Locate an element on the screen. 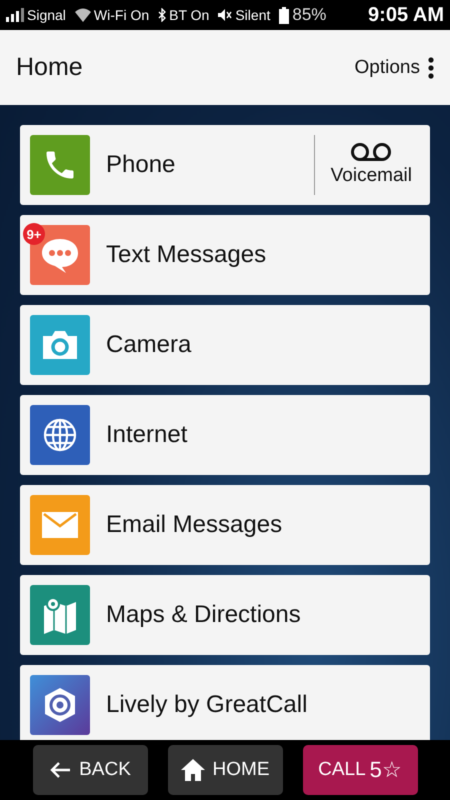 The width and height of the screenshot is (450, 800). signal-icon is located at coordinates (15, 15).